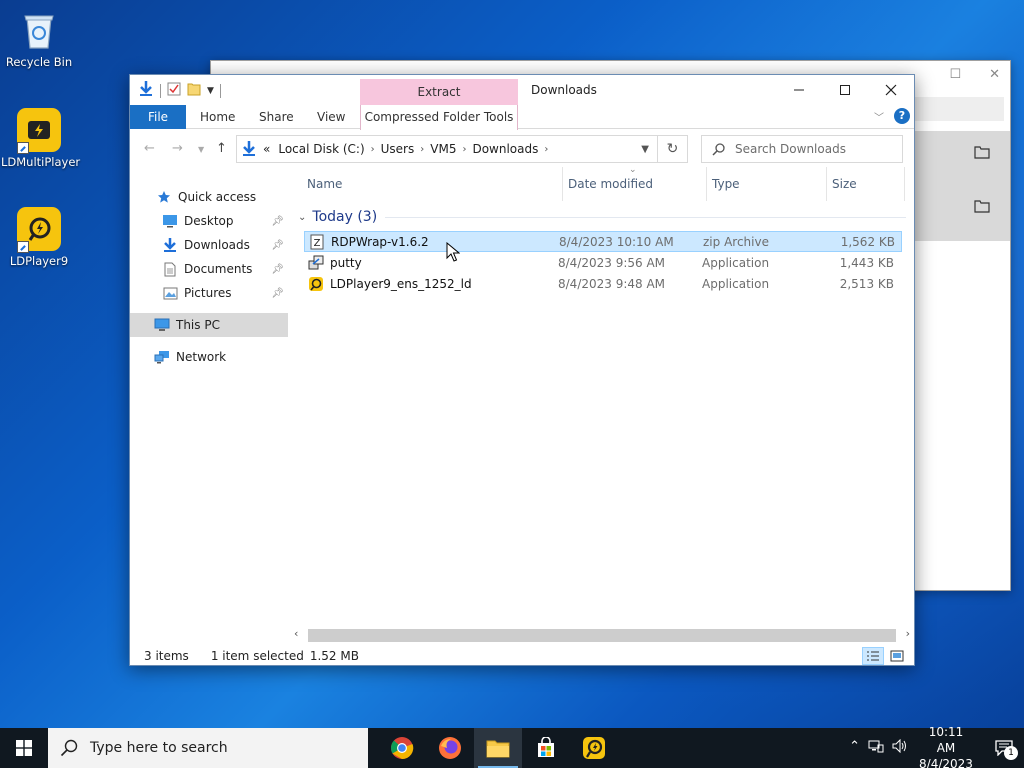  What do you see at coordinates (41, 162) in the screenshot?
I see `desktop-icon-label: LDMultiPlayer` at bounding box center [41, 162].